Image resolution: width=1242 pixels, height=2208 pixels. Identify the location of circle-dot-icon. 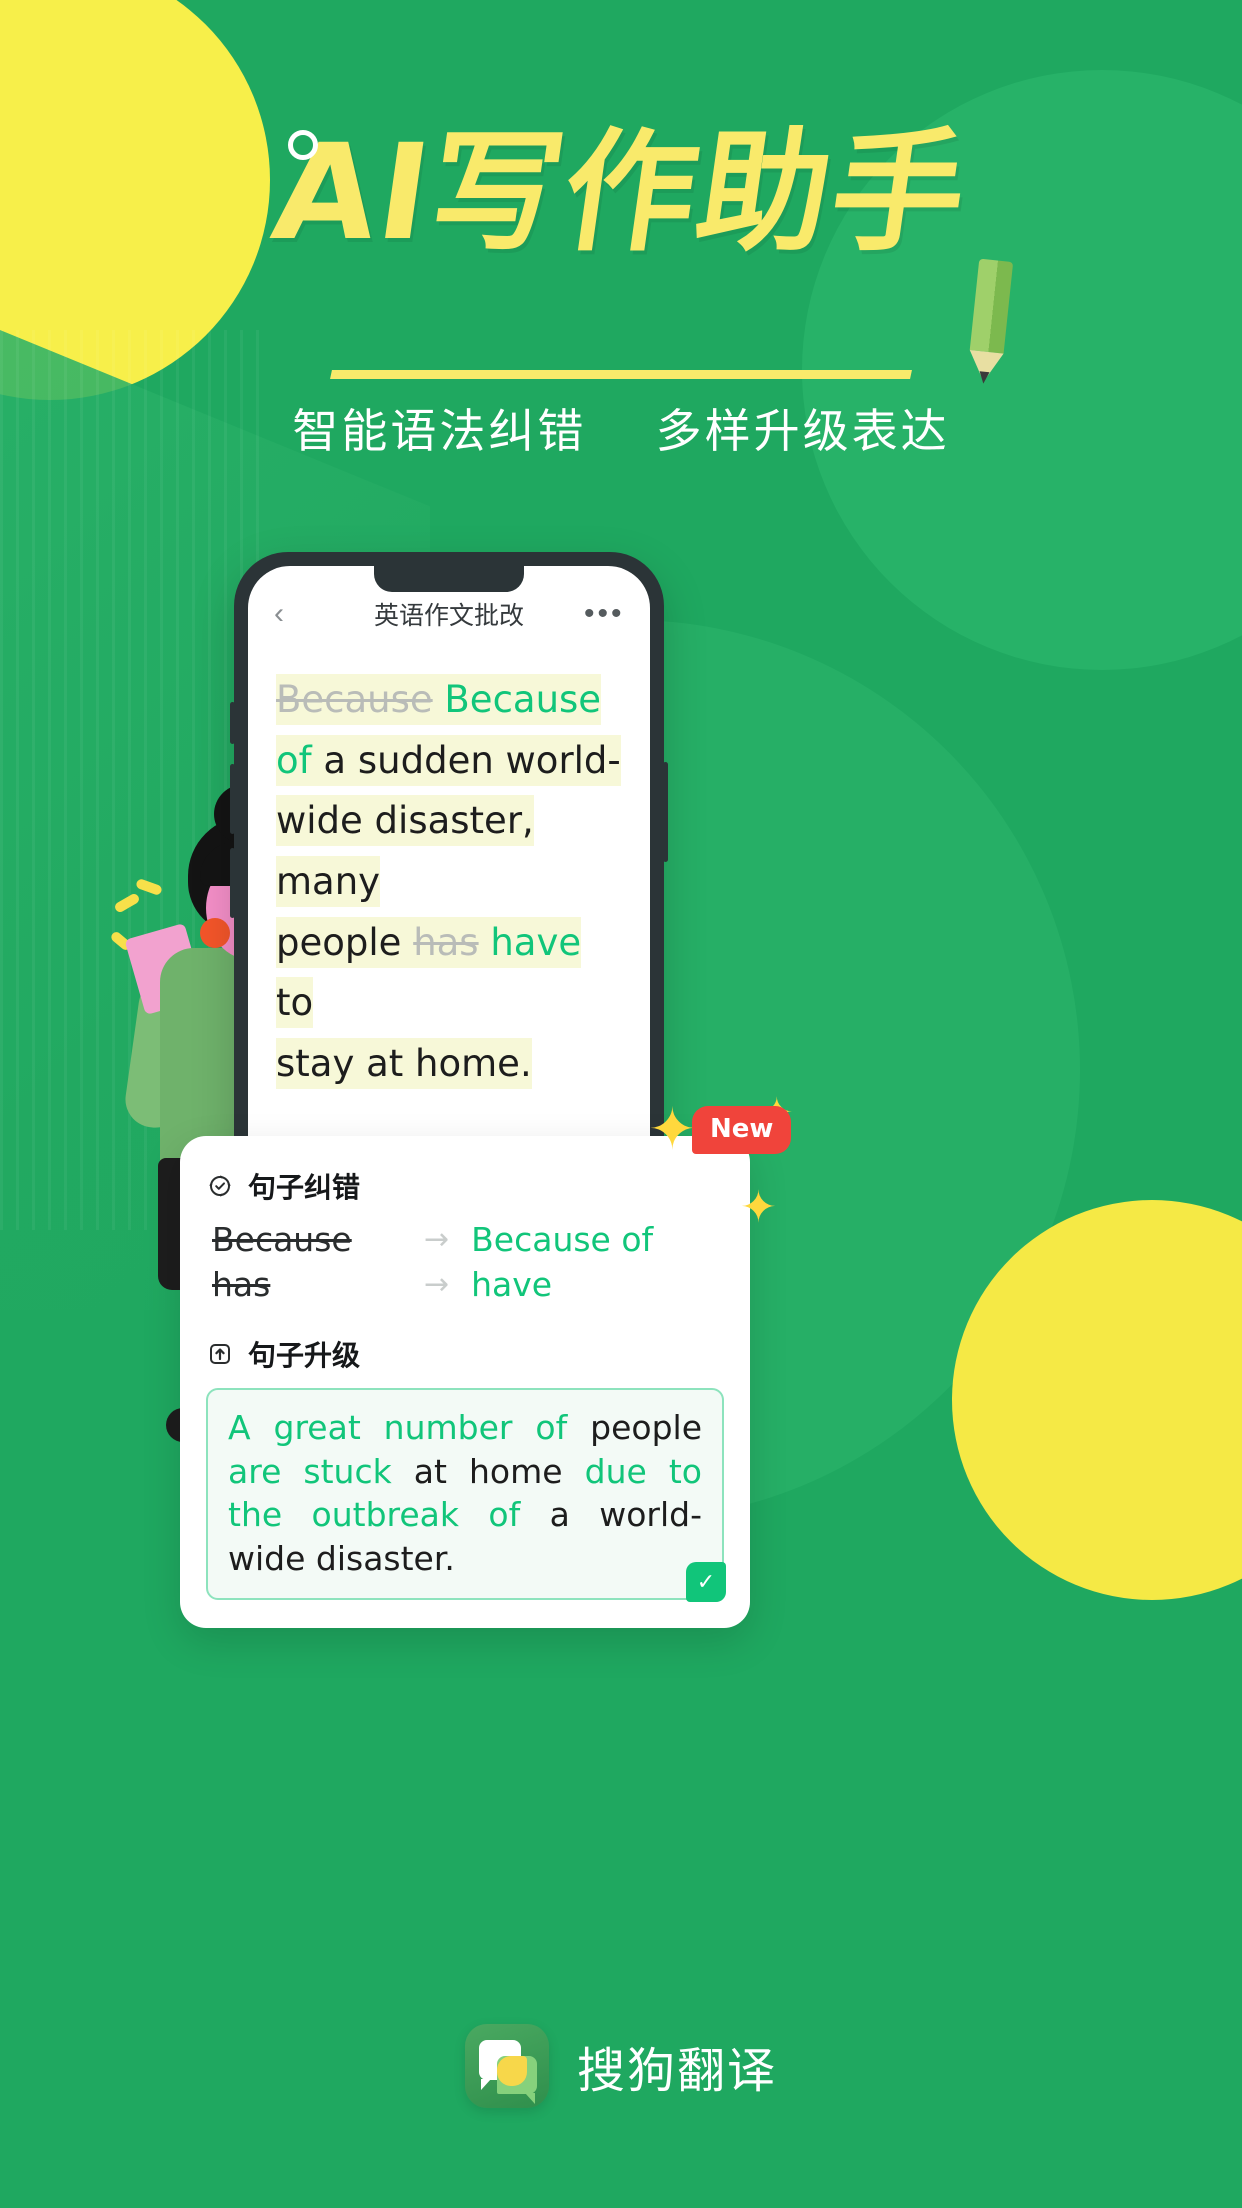
(303, 145).